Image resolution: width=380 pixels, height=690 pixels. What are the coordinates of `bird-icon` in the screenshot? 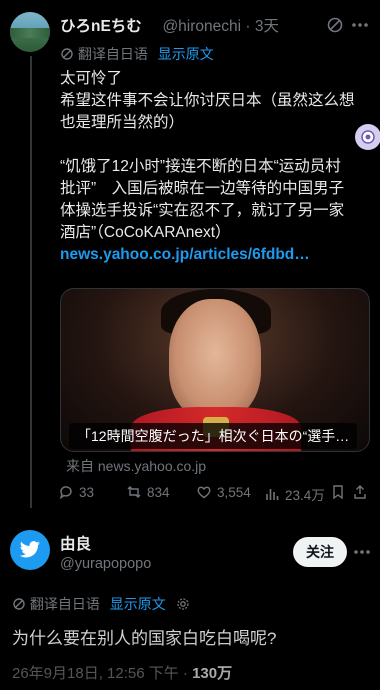 It's located at (29, 549).